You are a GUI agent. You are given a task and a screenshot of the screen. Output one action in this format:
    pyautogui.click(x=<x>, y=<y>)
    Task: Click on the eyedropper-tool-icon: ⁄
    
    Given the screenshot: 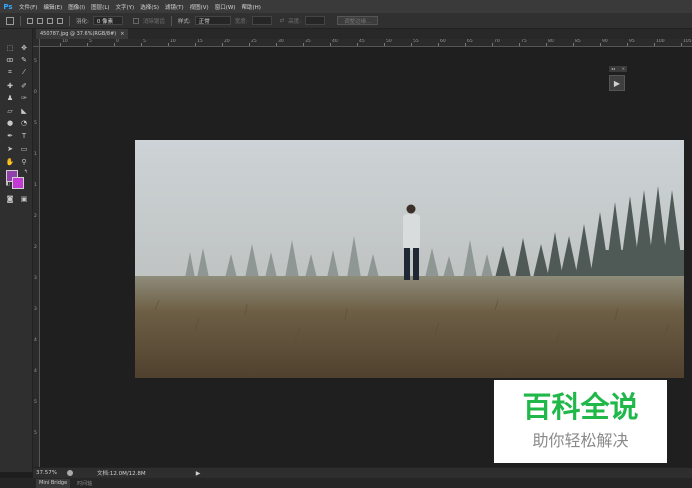 What is the action you would take?
    pyautogui.click(x=24, y=72)
    